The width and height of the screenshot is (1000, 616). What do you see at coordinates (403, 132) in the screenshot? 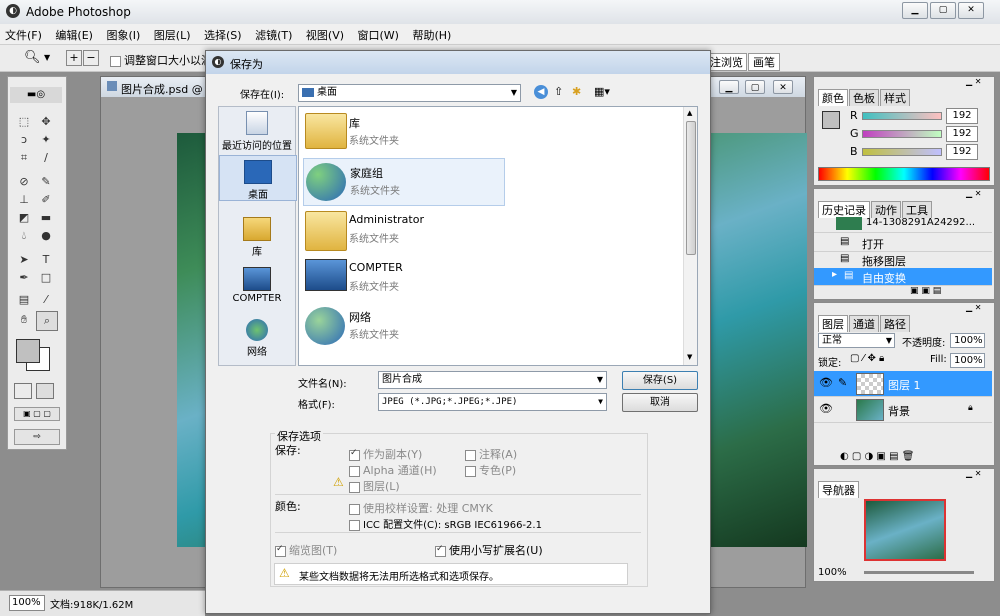
I see `list-item: 库 系统文件夹` at bounding box center [403, 132].